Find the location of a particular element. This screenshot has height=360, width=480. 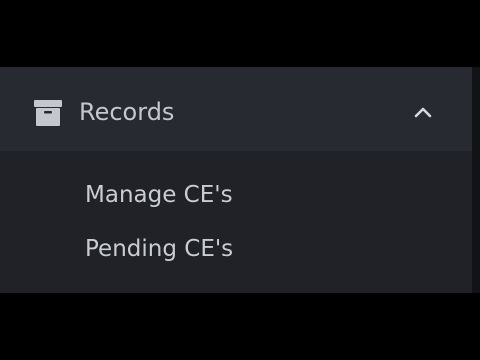

submenu-item-manage-ces: Manage CE's is located at coordinates (159, 195).